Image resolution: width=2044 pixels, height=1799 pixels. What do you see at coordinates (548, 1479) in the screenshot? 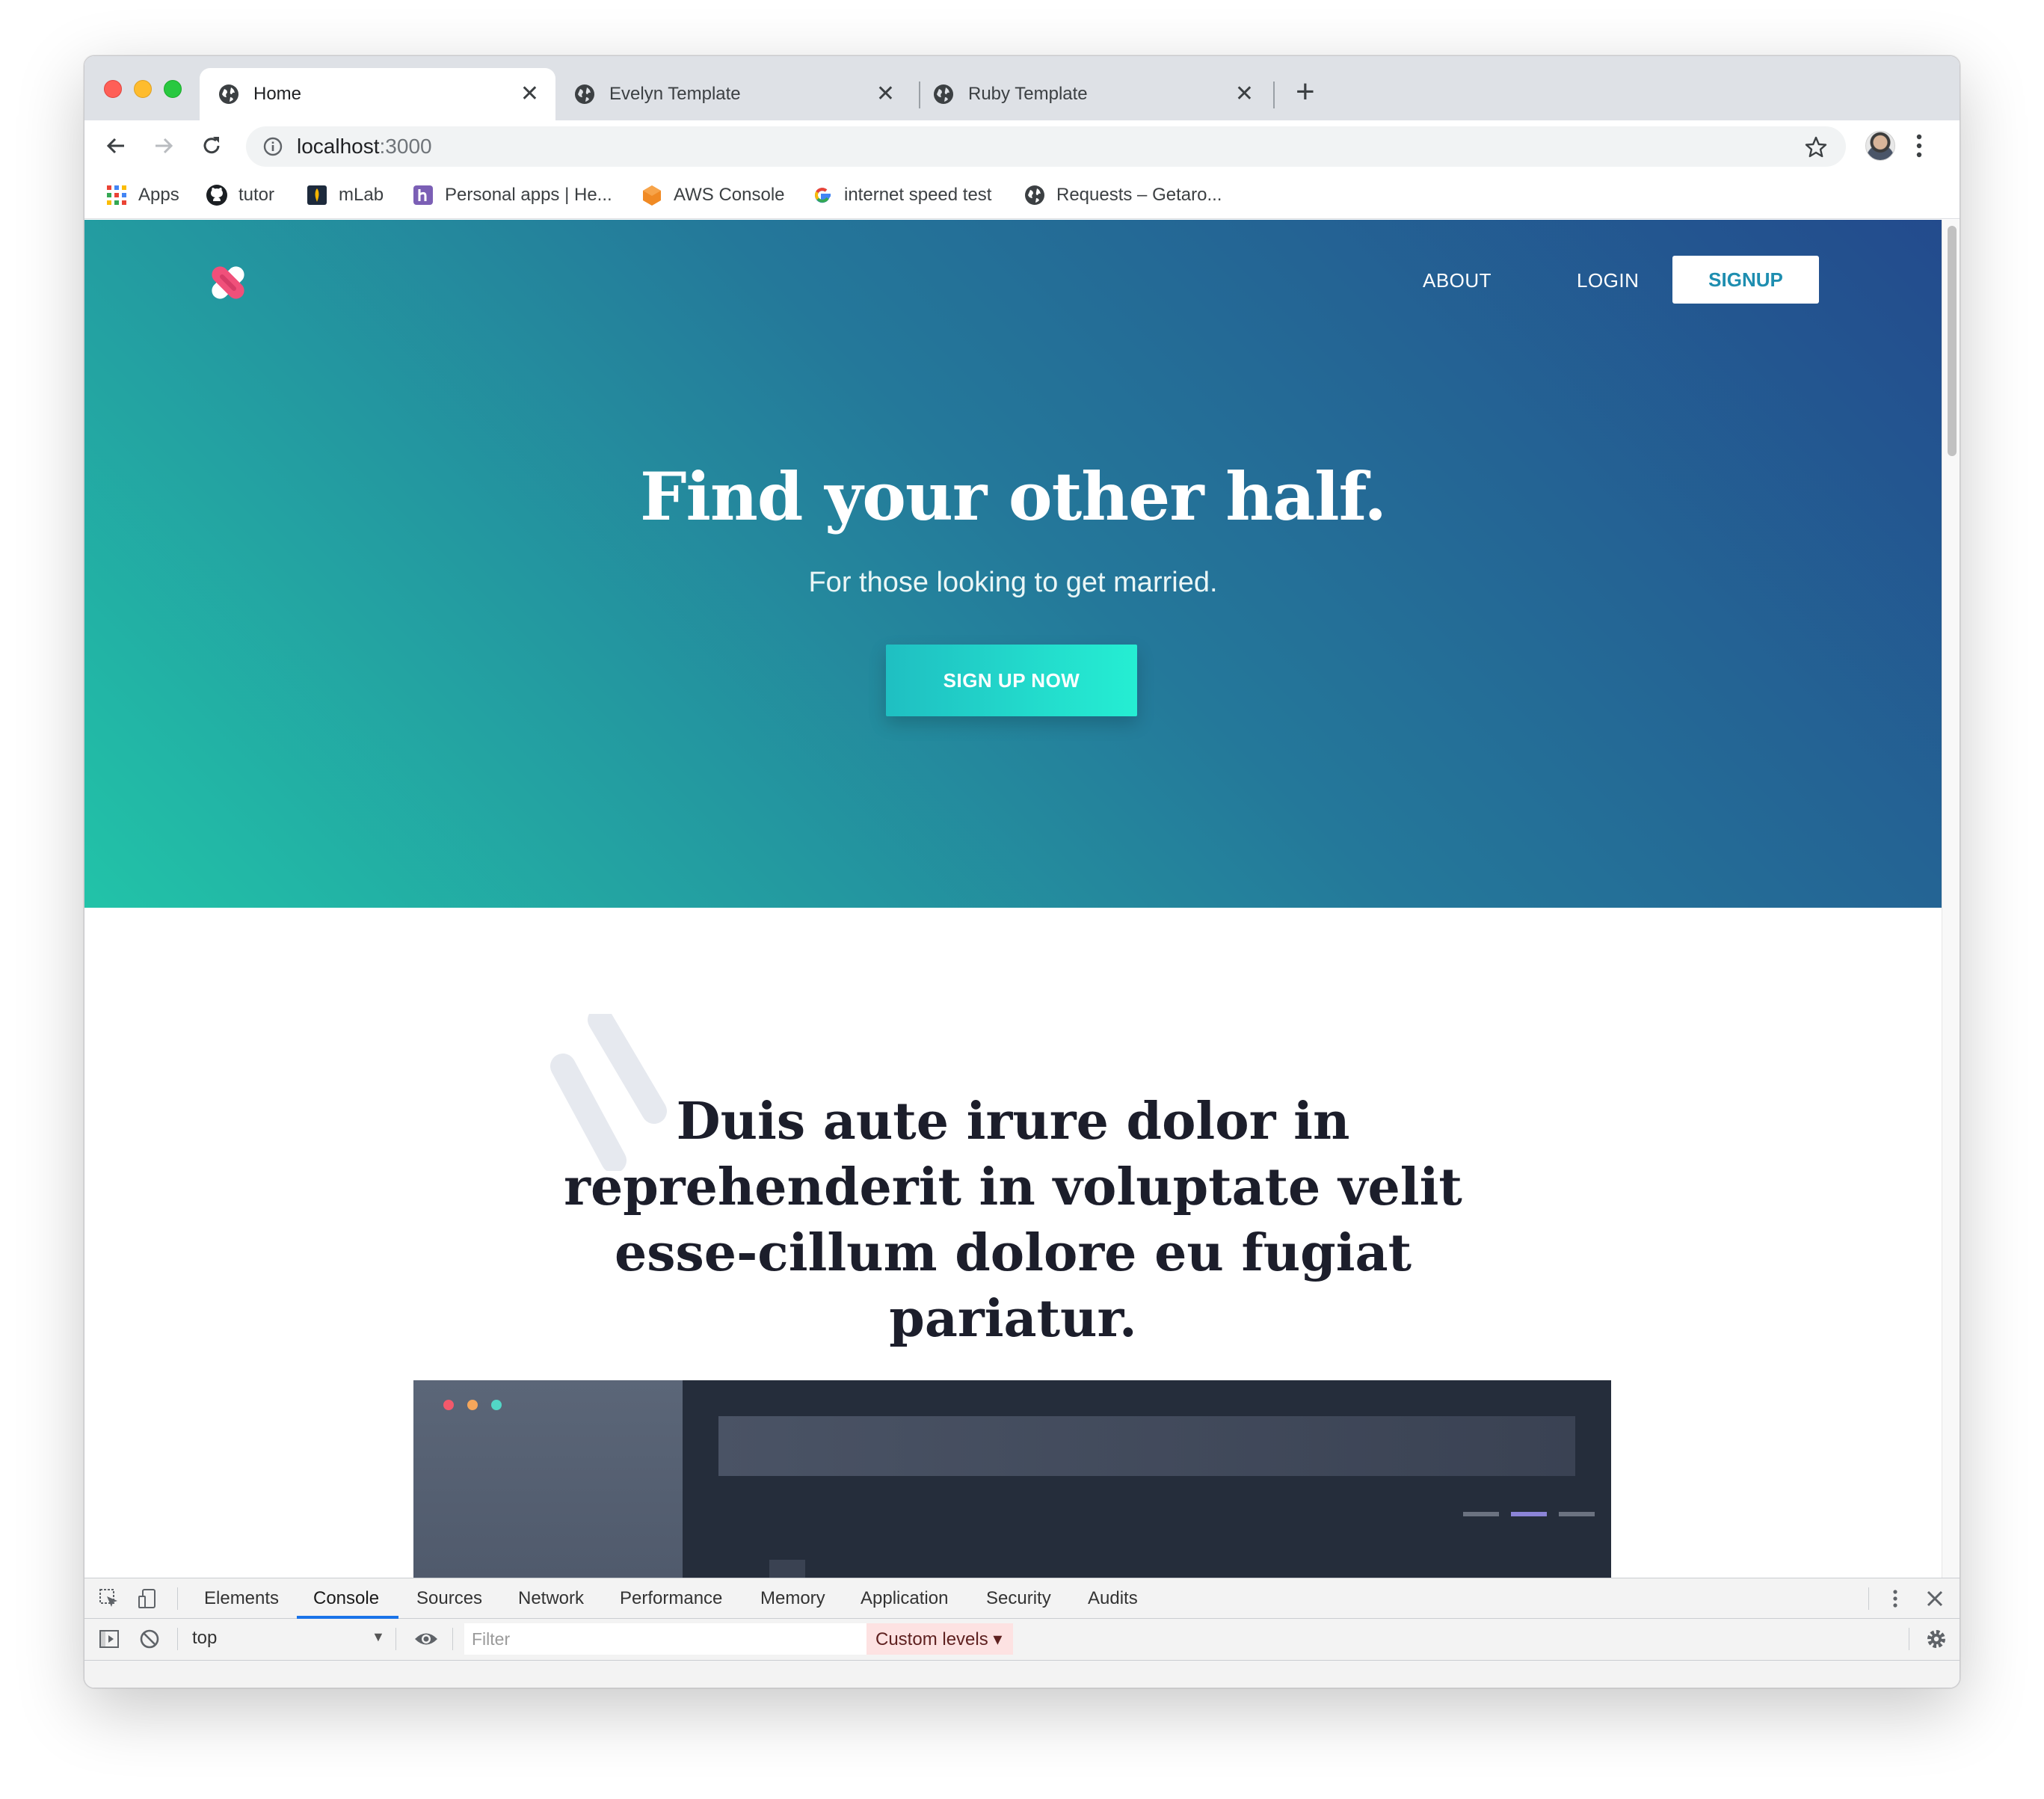
I see `mockup-sidebar` at bounding box center [548, 1479].